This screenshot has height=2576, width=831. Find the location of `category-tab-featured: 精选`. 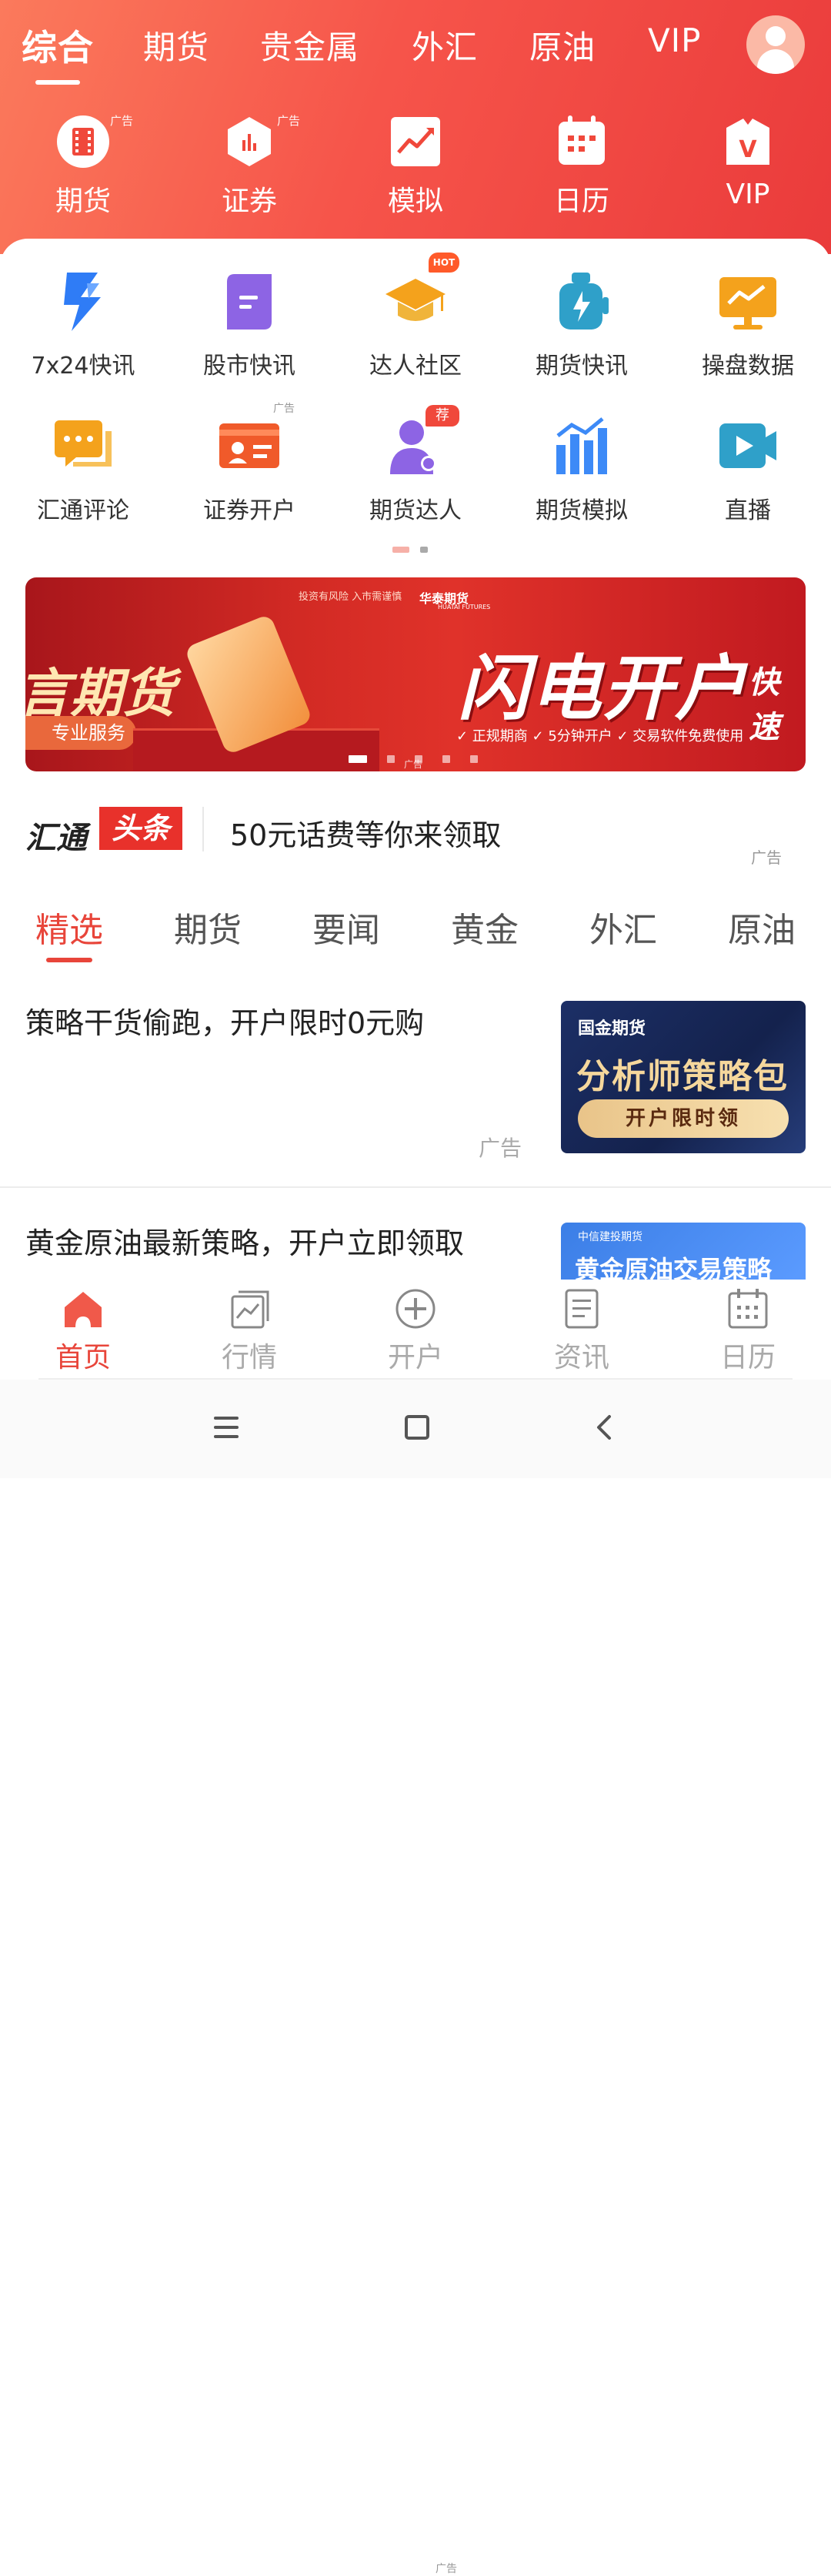

category-tab-featured: 精选 is located at coordinates (69, 927).